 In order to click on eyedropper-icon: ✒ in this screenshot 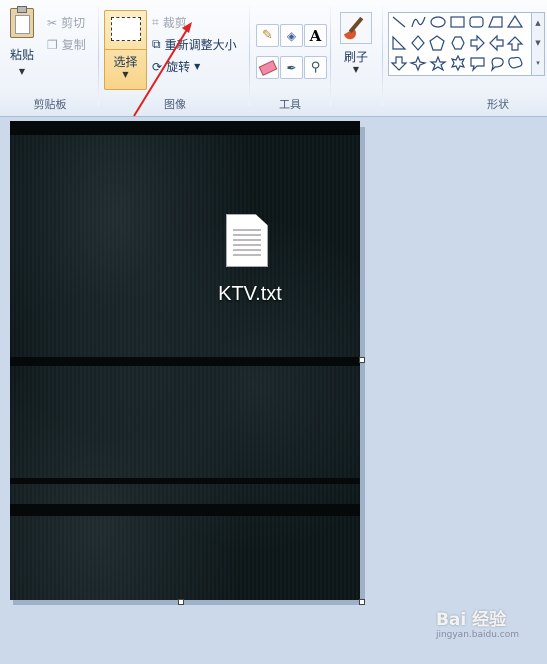, I will do `click(291, 67)`.